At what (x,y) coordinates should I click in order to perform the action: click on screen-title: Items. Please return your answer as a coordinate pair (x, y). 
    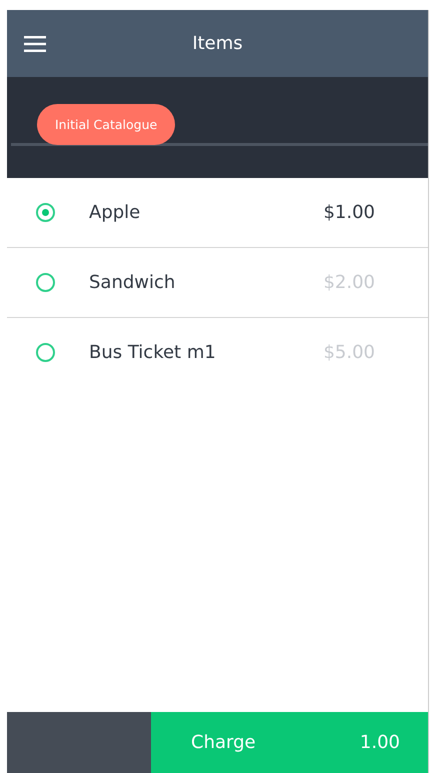
    Looking at the image, I should click on (217, 43).